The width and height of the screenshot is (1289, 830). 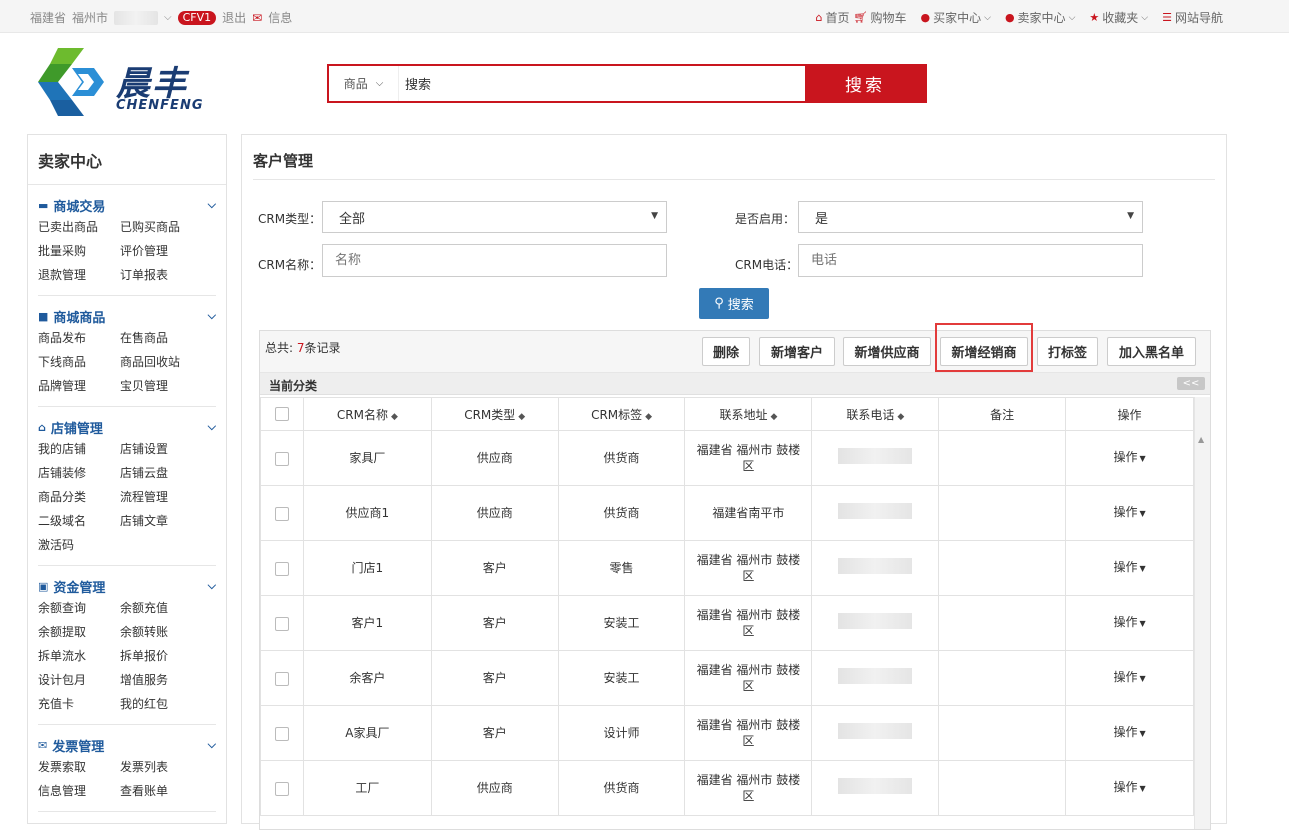 What do you see at coordinates (161, 449) in the screenshot?
I see `sidebar-link: 店铺设置` at bounding box center [161, 449].